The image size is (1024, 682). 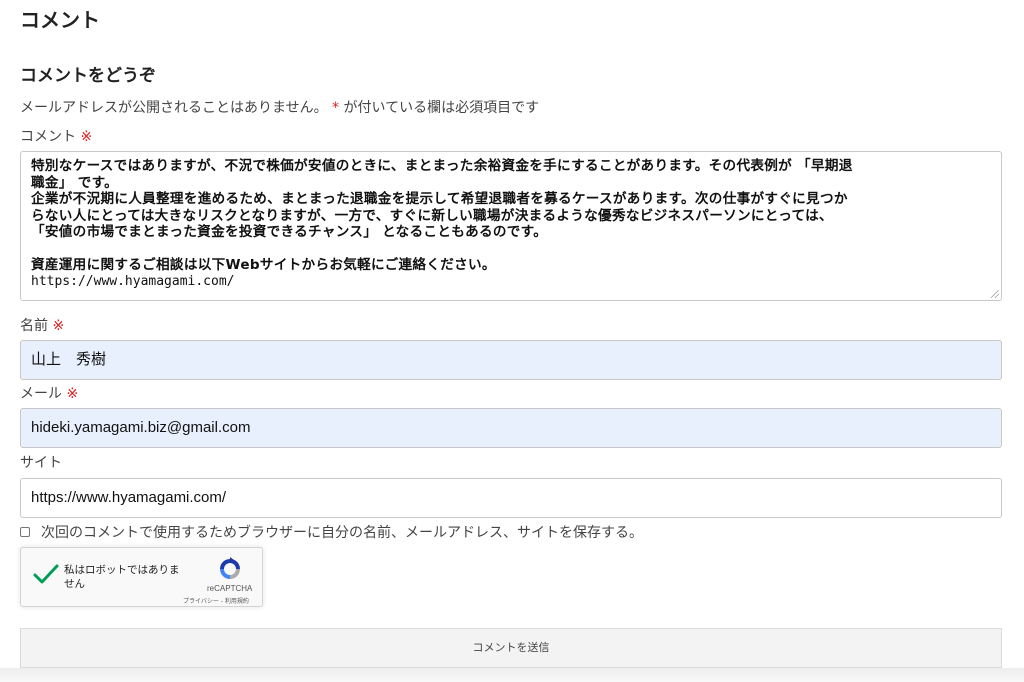 I want to click on site-label-text: サイト, so click(x=41, y=463).